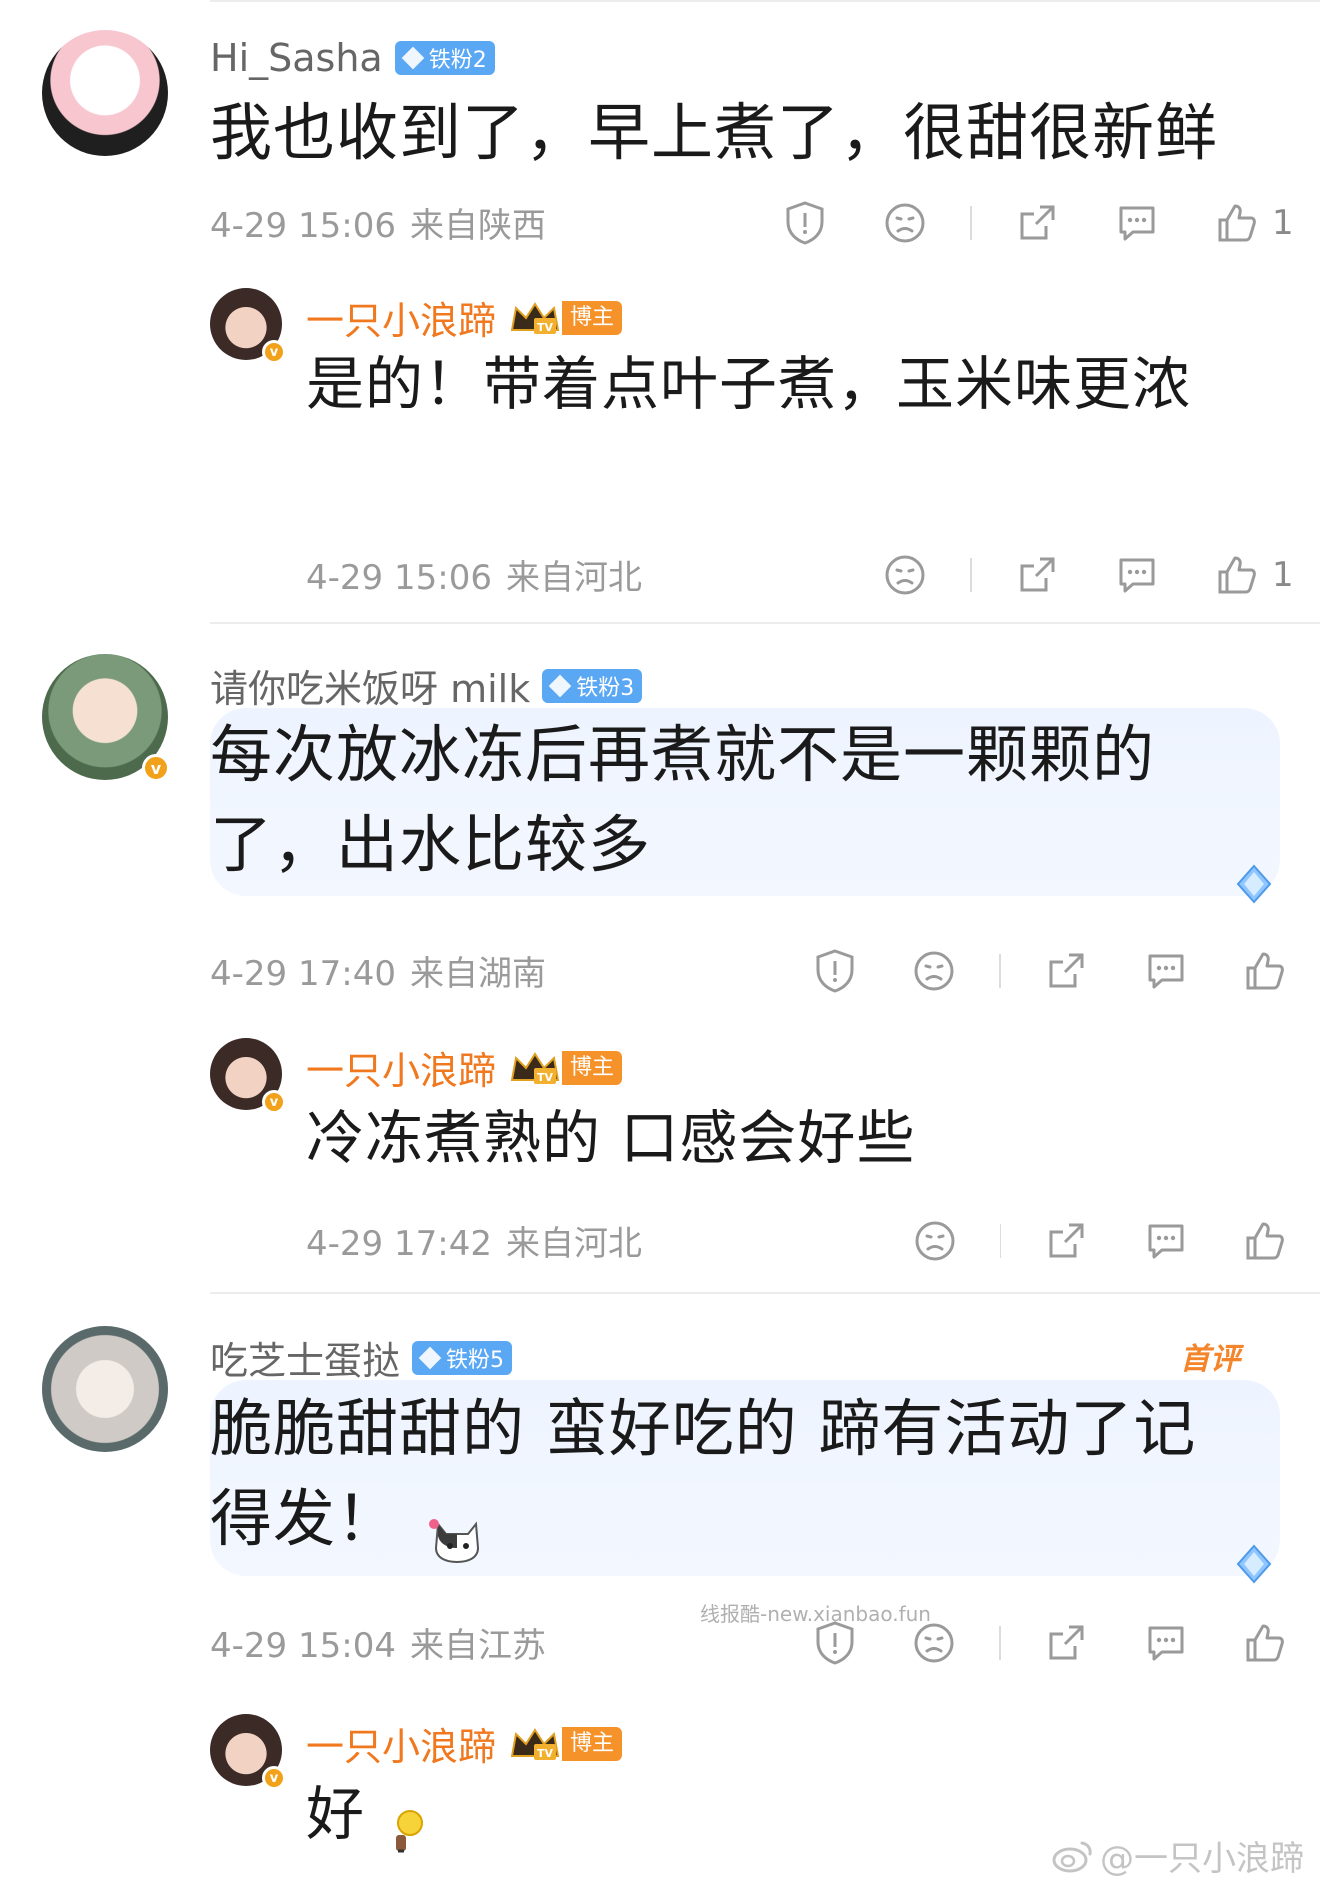 This screenshot has width=1320, height=1894. I want to click on reply-meta: 4-29 17:42 来自河北, so click(474, 1240).